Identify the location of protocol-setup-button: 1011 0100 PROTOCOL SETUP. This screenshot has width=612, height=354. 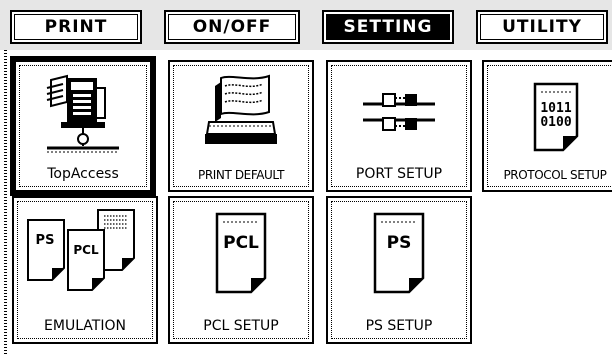
(547, 126).